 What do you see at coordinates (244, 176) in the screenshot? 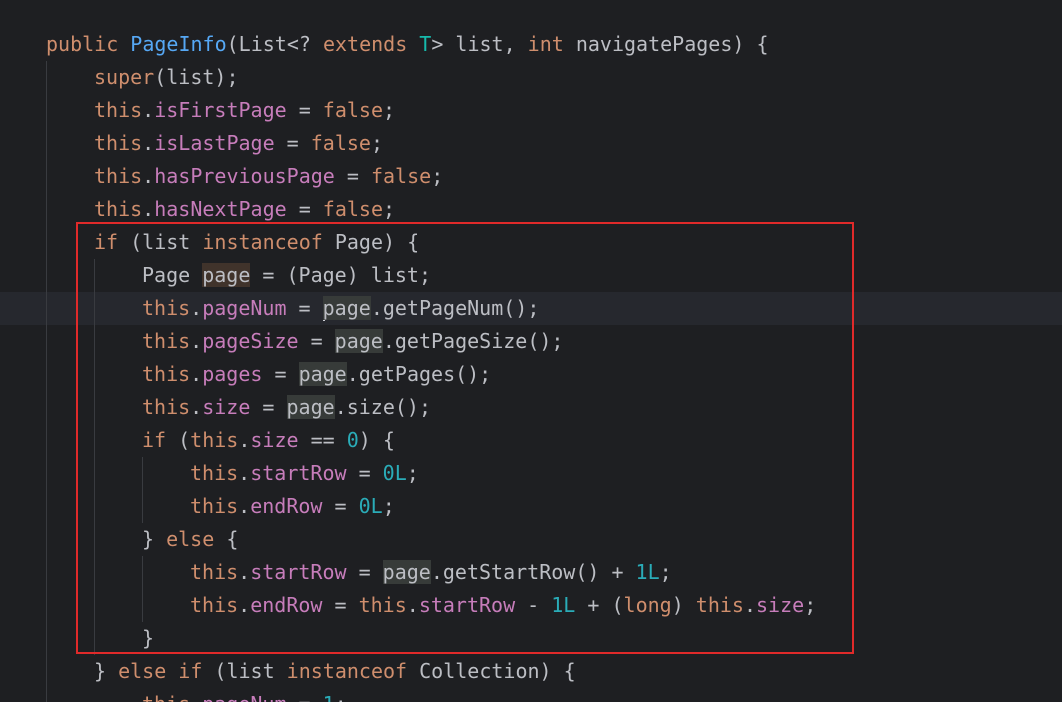
I see `code-token: hasPreviousPage` at bounding box center [244, 176].